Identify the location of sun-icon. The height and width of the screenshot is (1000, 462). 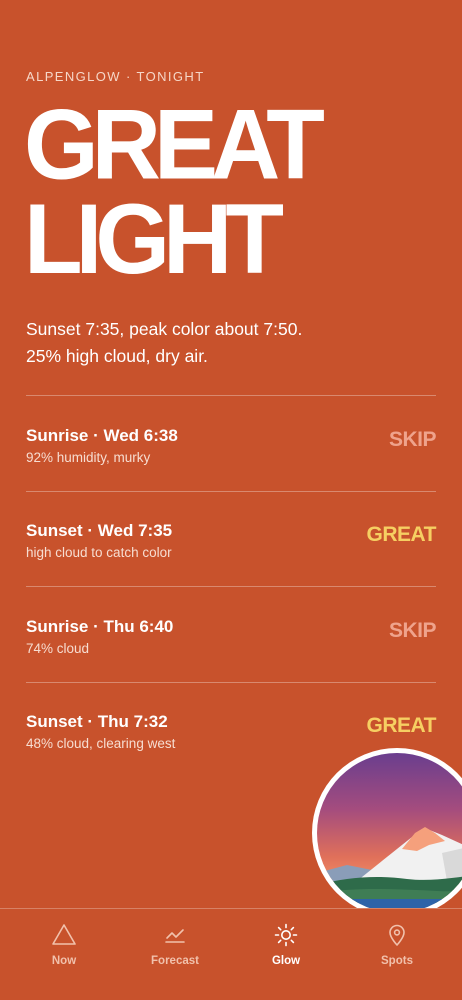
(286, 935).